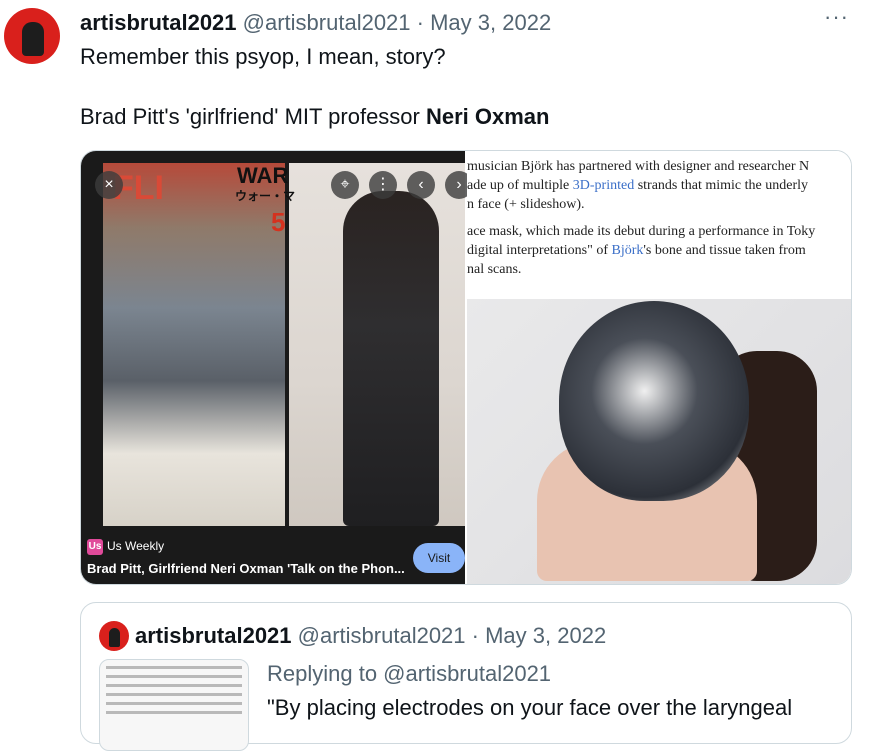 The image size is (895, 751). I want to click on lens-search-icon: ⌖, so click(345, 185).